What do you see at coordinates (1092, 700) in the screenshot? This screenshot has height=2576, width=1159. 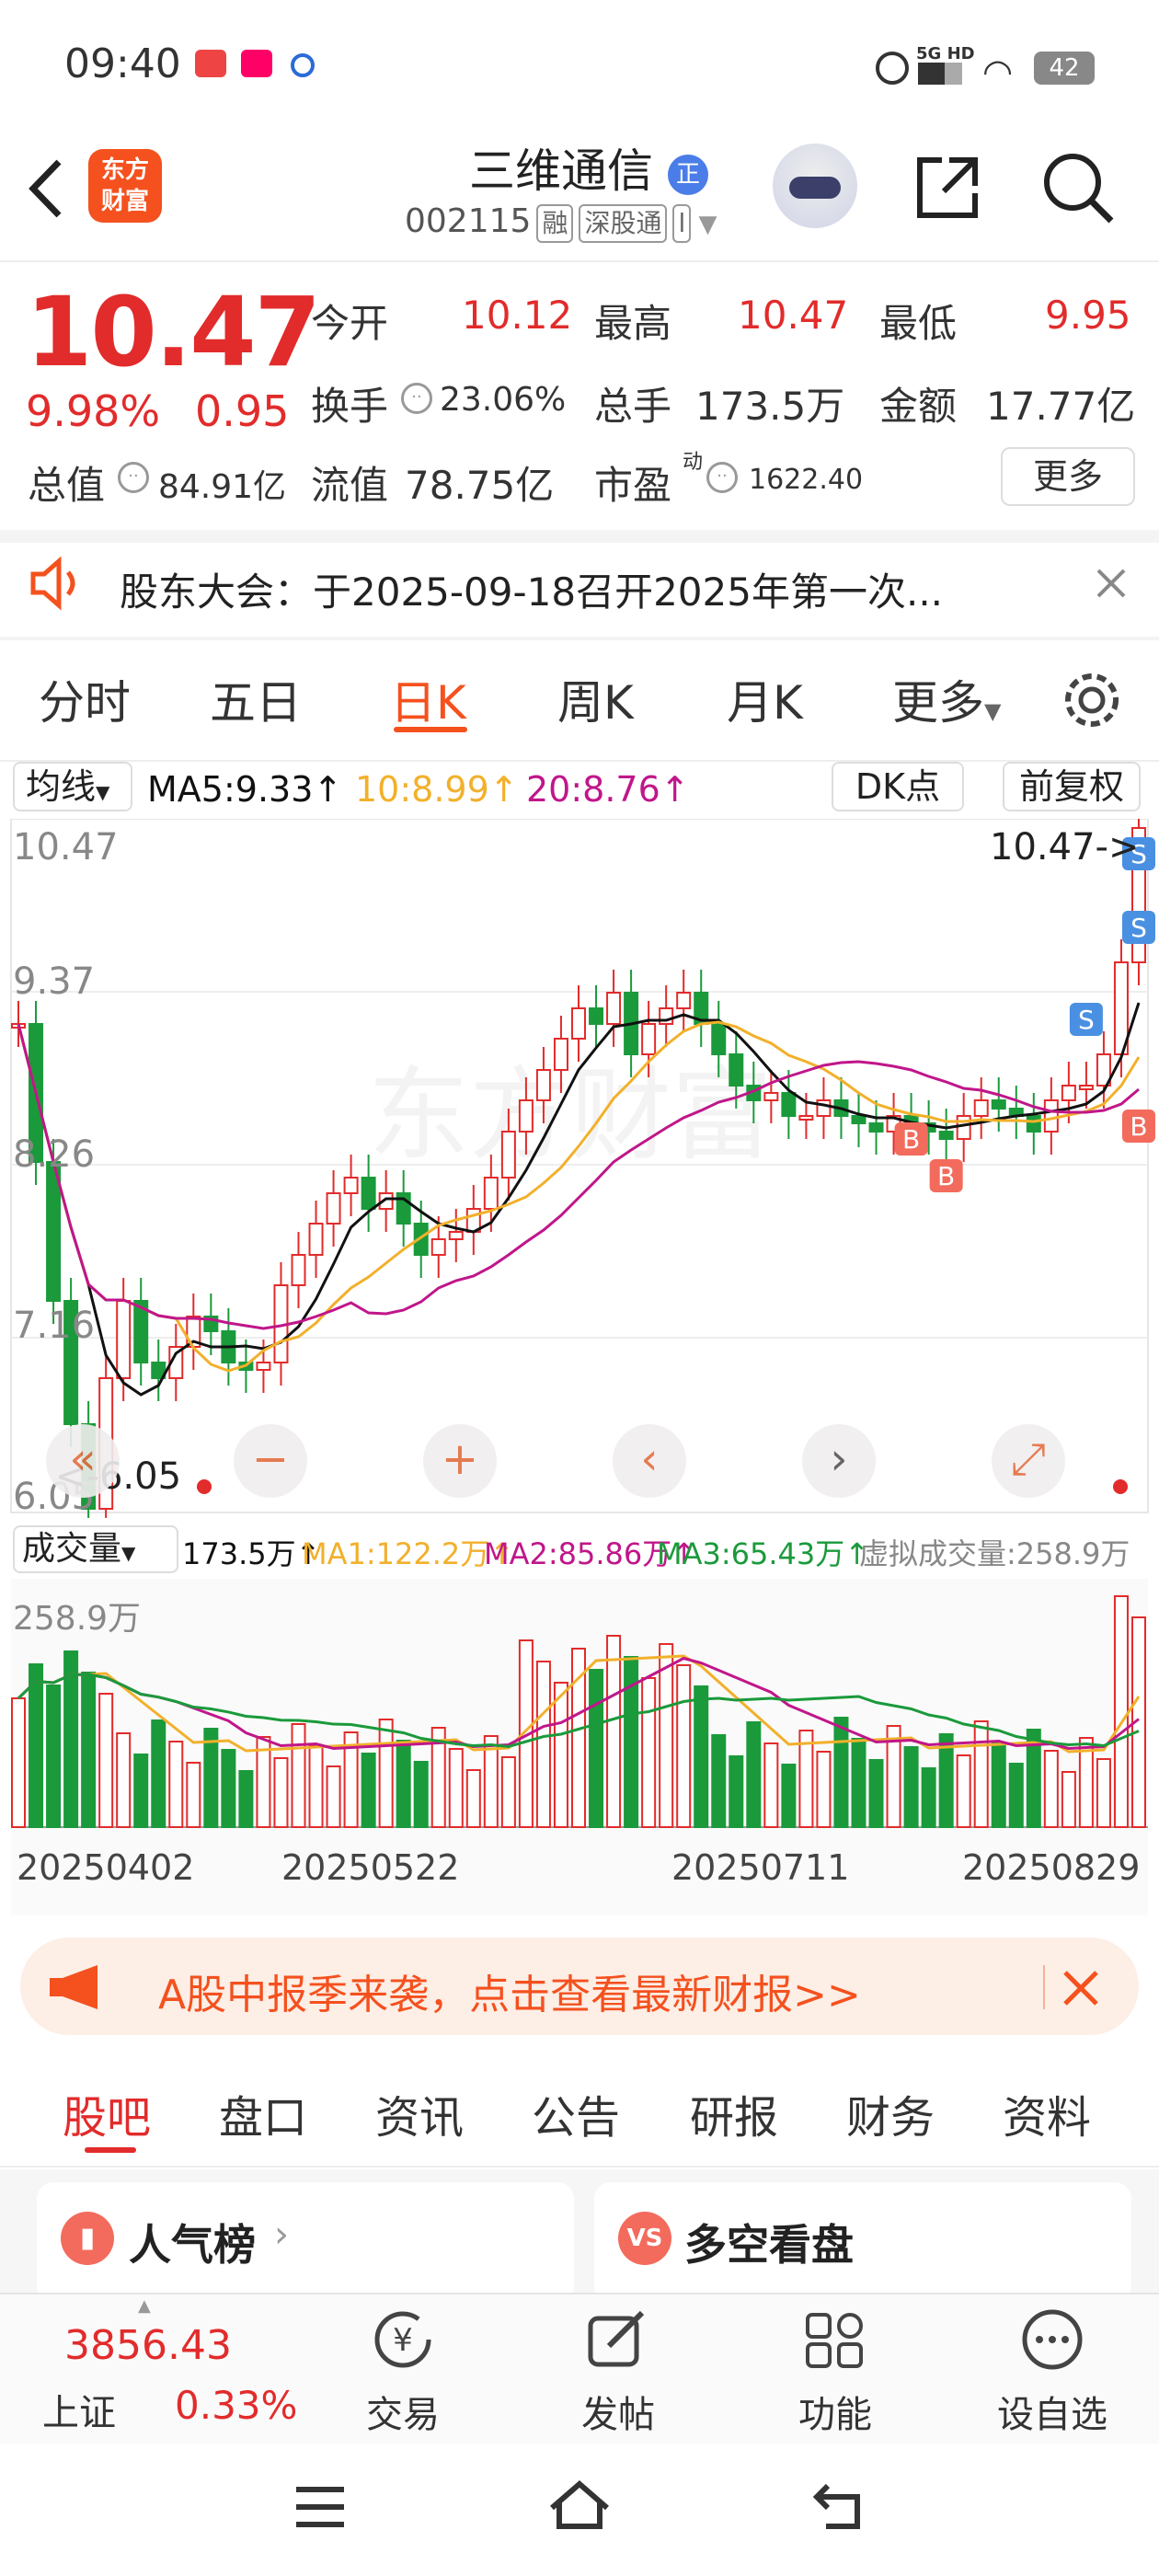 I see `gear-icon` at bounding box center [1092, 700].